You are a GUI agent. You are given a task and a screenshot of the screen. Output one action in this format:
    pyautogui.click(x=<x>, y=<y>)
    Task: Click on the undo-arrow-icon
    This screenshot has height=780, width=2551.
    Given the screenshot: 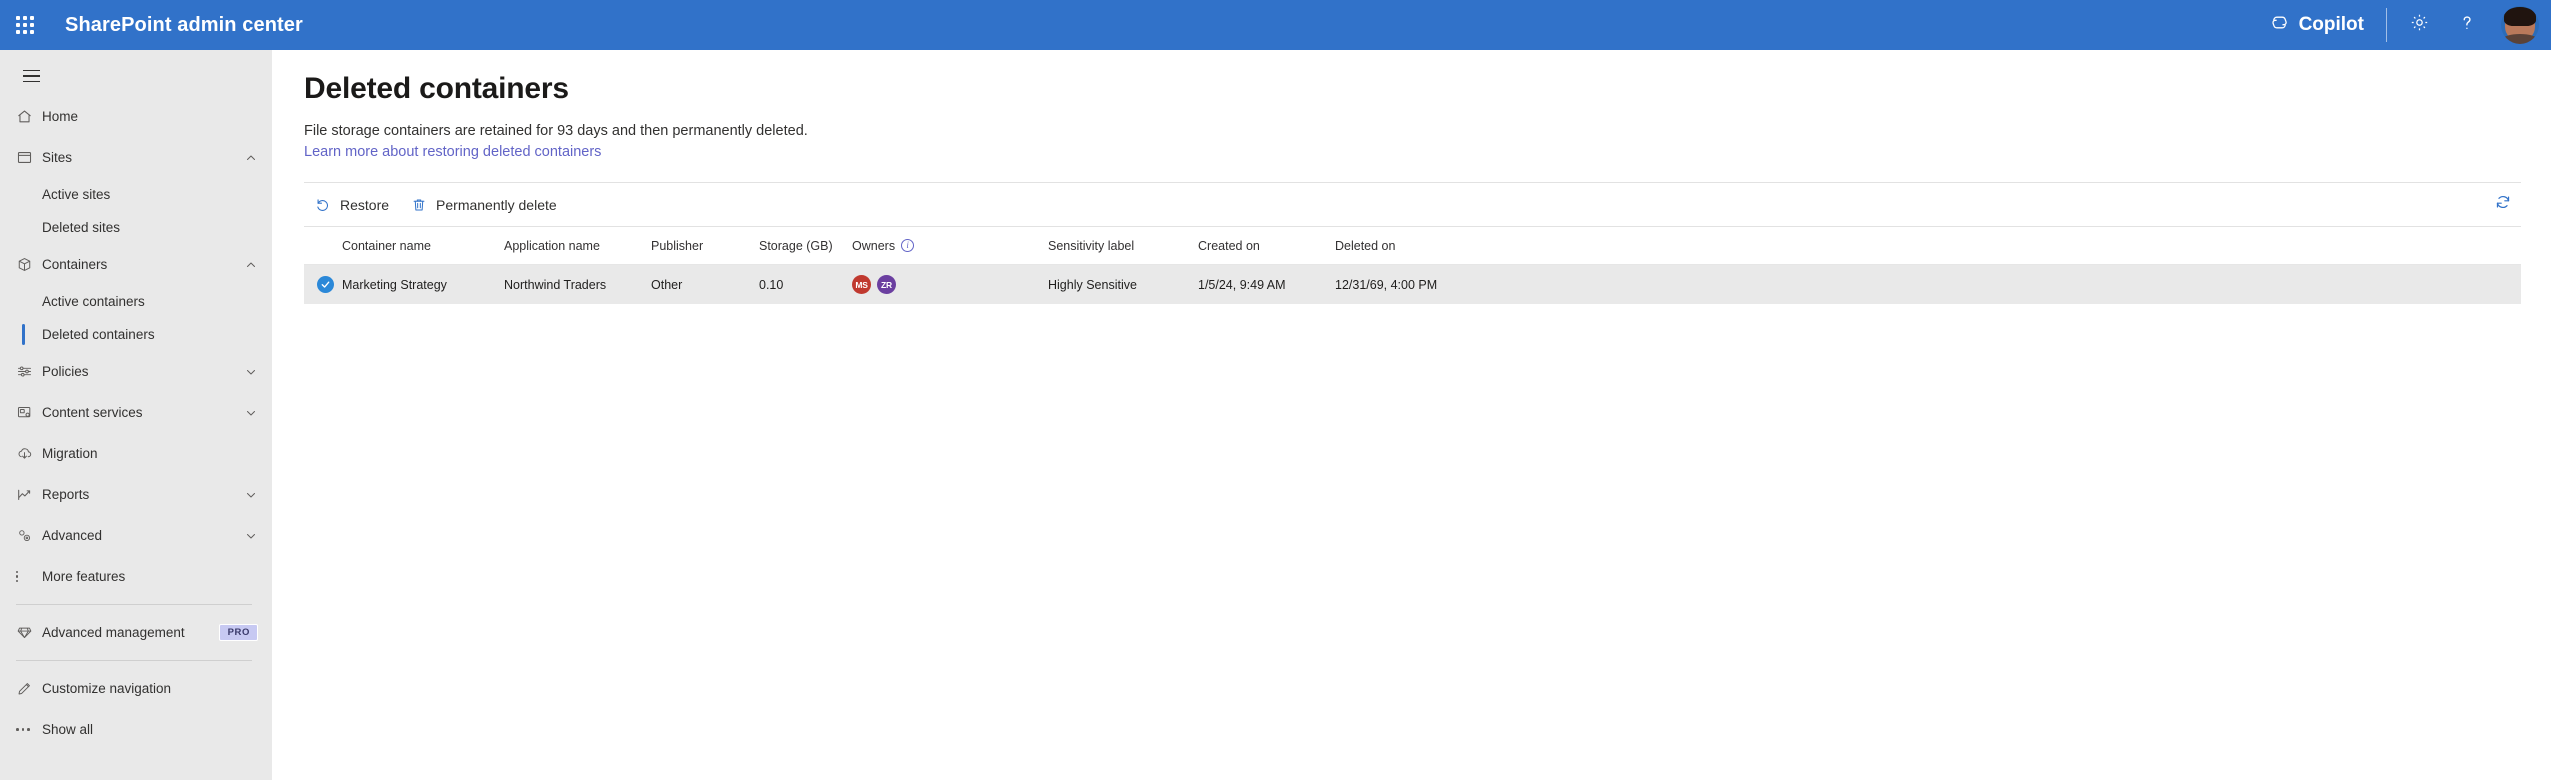 What is the action you would take?
    pyautogui.click(x=323, y=205)
    